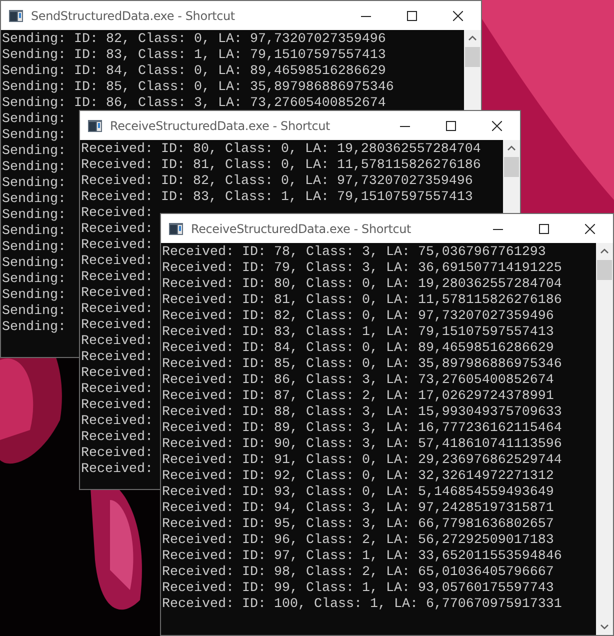 The image size is (614, 636). Describe the element at coordinates (362, 605) in the screenshot. I see `console-line: Received: ID: 100, Class: 1, LA: 6,770670975917331` at that location.